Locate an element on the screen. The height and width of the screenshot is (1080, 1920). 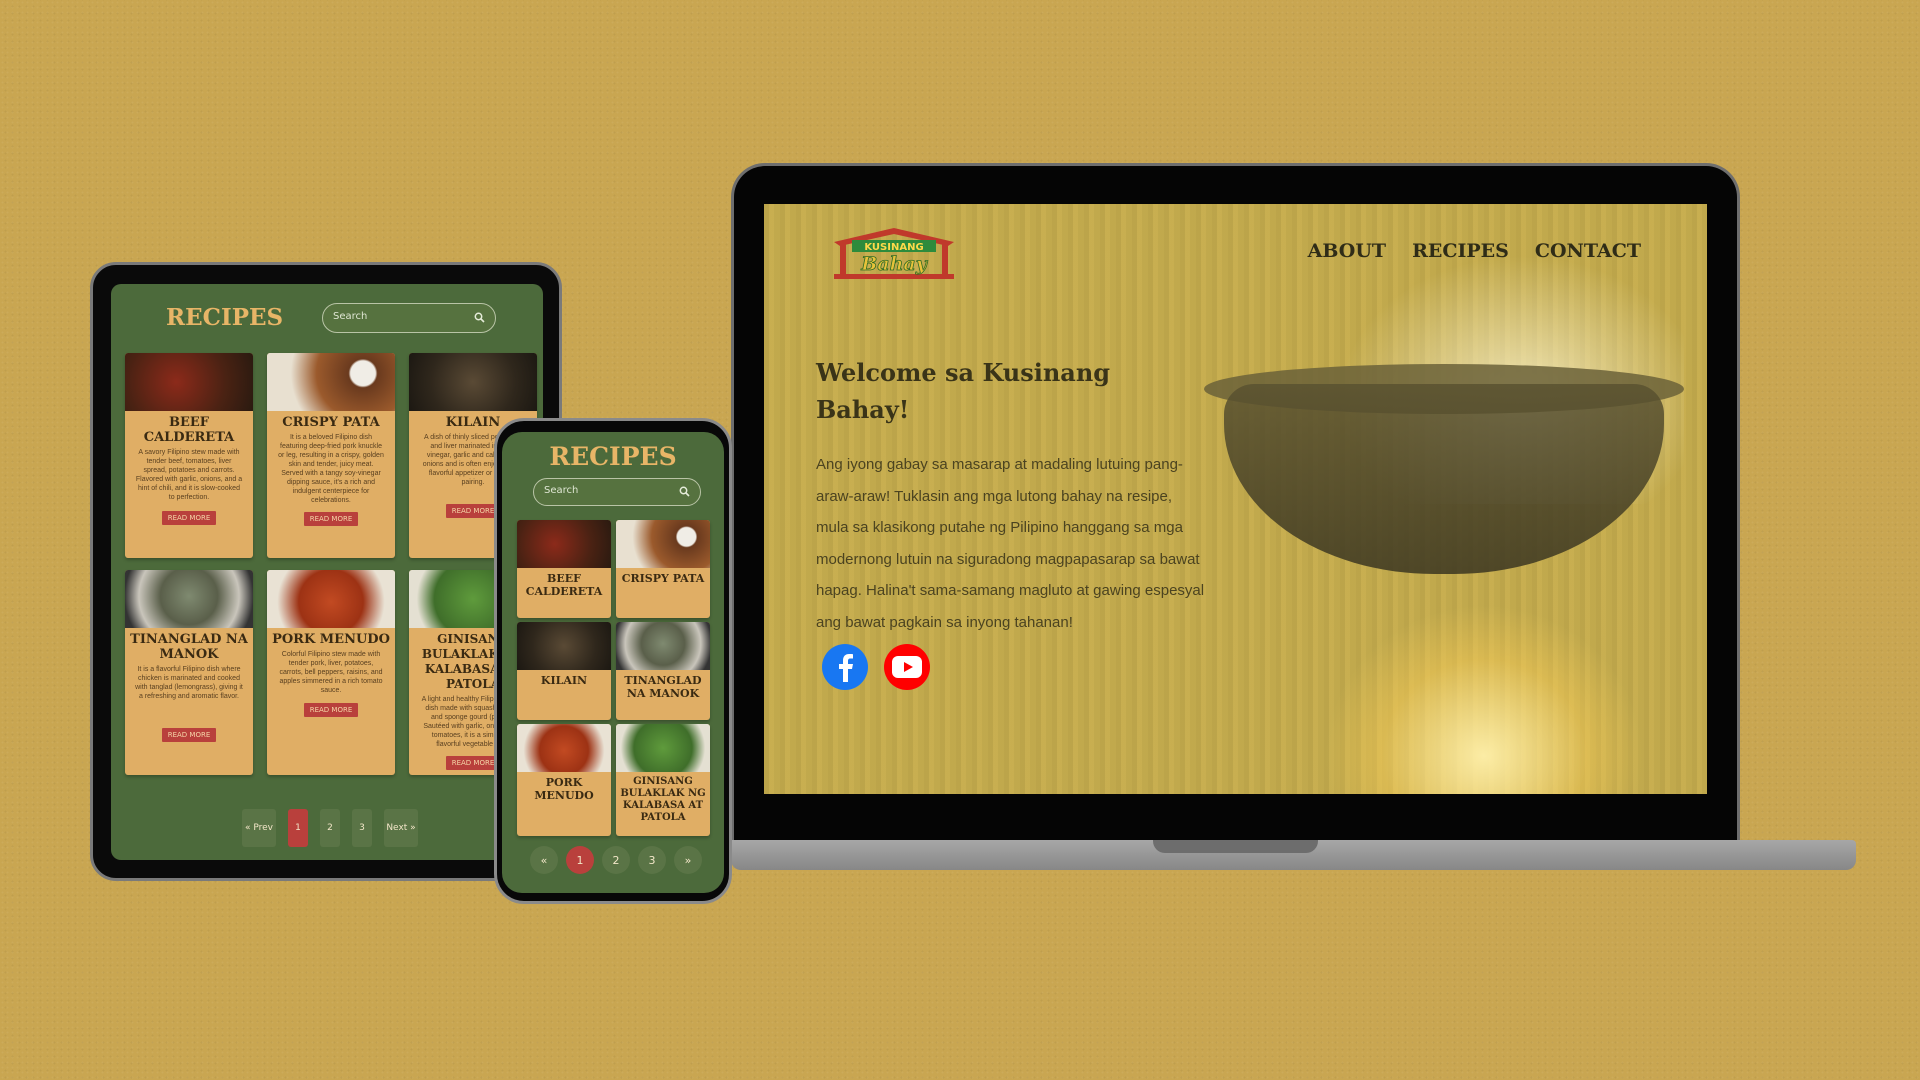
recipe-card: KILAIN is located at coordinates (564, 671).